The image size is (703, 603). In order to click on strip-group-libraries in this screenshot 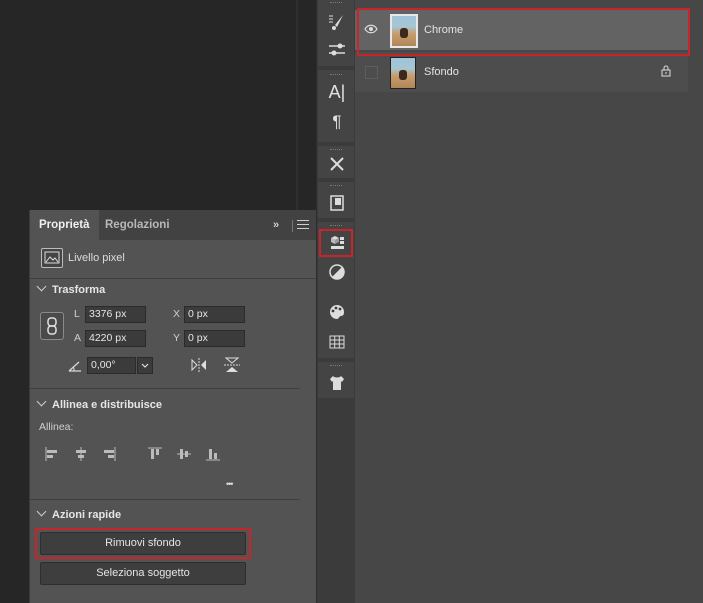, I will do `click(336, 380)`.